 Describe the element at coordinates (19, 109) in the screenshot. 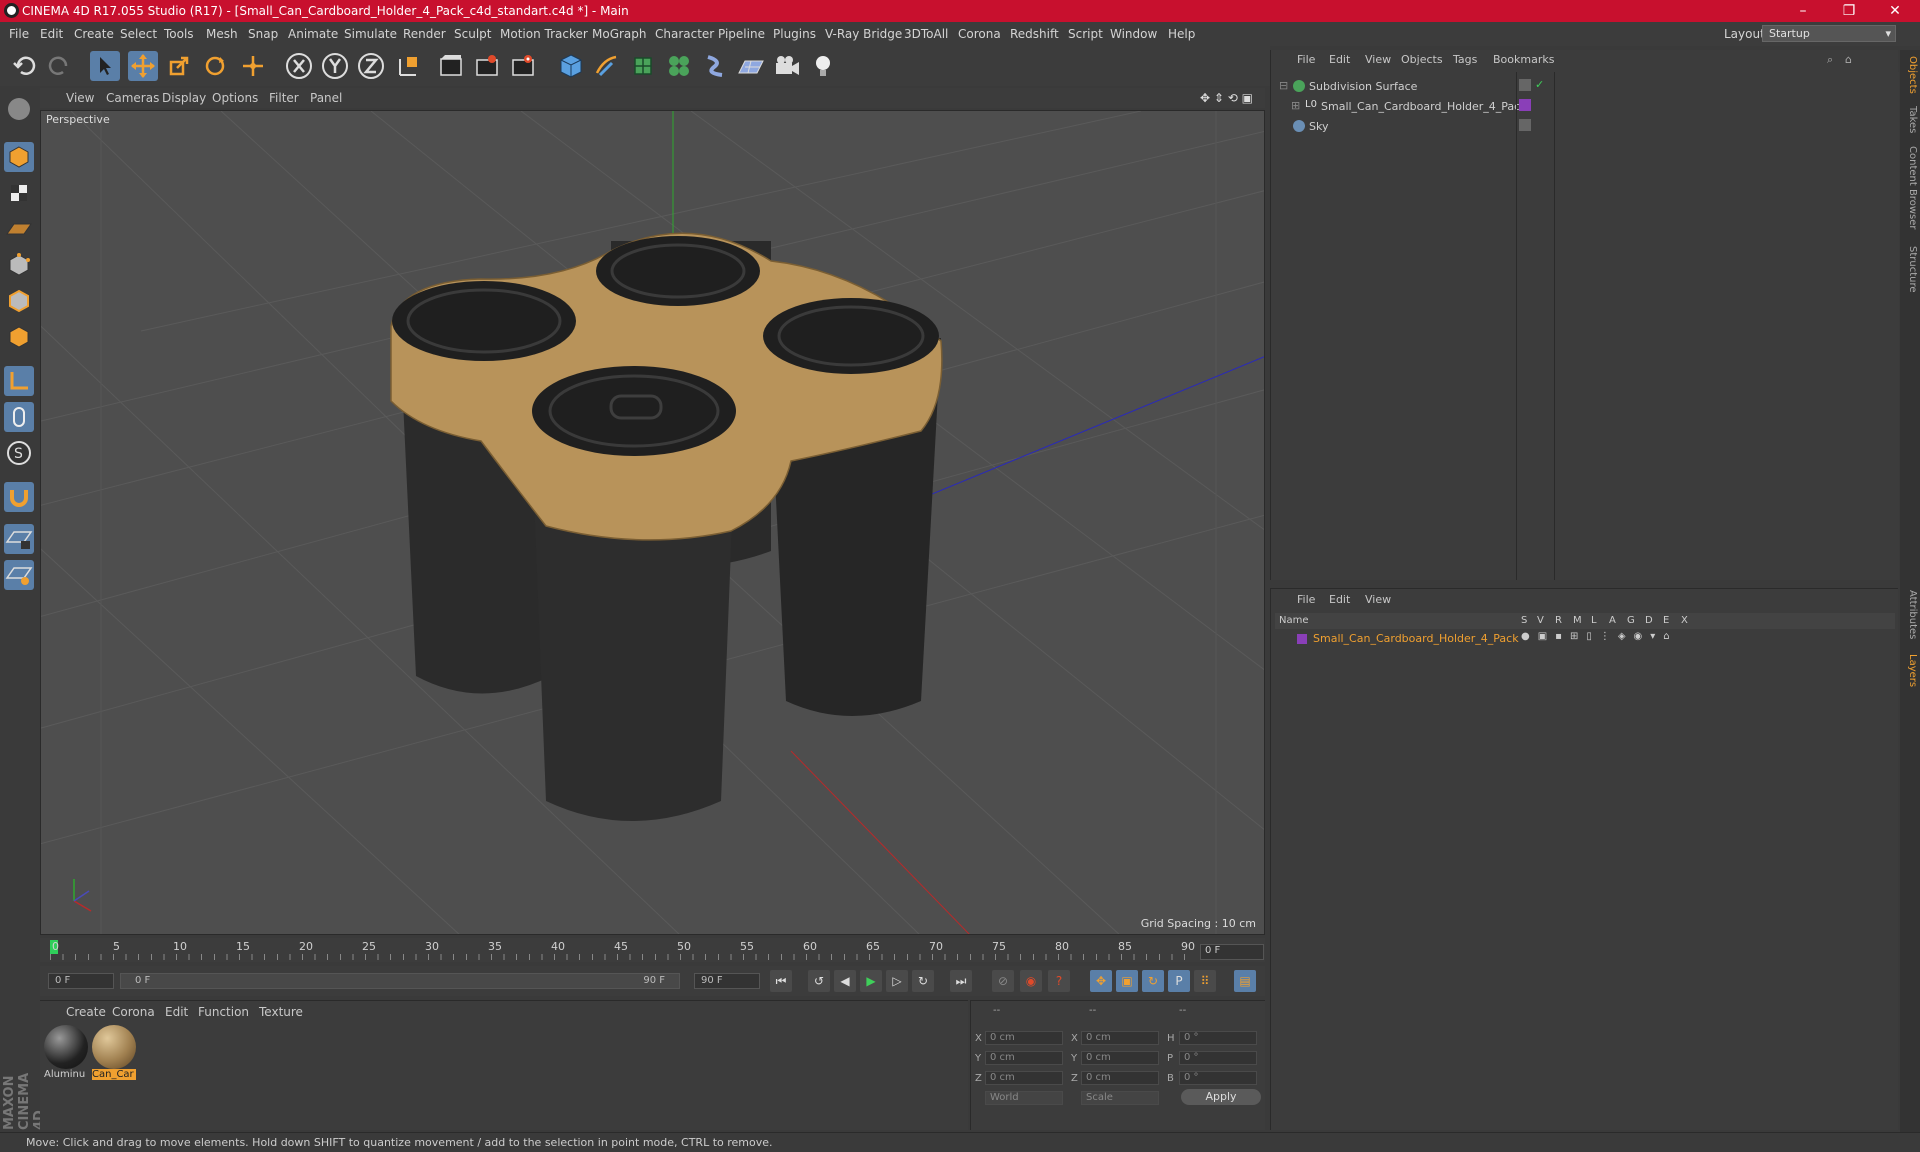

I see `make-editable-icon` at that location.